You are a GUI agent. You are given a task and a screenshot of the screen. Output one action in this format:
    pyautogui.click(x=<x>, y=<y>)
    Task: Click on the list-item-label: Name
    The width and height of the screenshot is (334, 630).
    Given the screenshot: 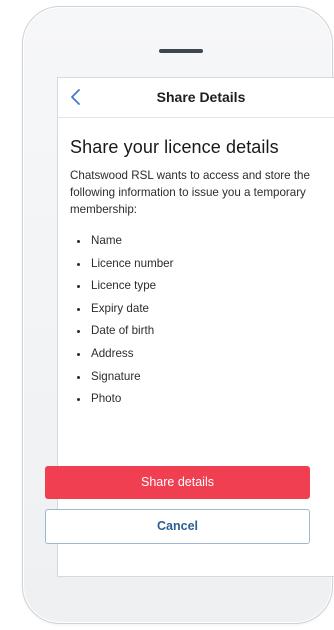 What is the action you would take?
    pyautogui.click(x=106, y=240)
    